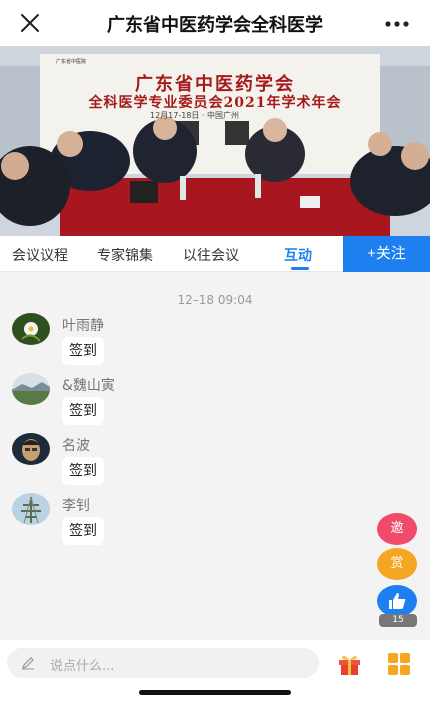  What do you see at coordinates (397, 529) in the screenshot?
I see `invite-button: 邀` at bounding box center [397, 529].